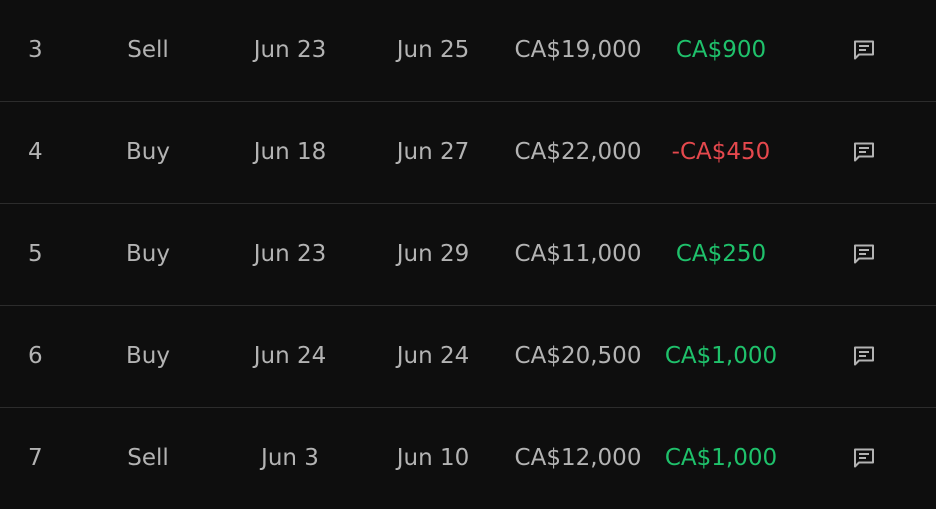 This screenshot has width=936, height=509. Describe the element at coordinates (35, 152) in the screenshot. I see `trade-number: 4` at that location.